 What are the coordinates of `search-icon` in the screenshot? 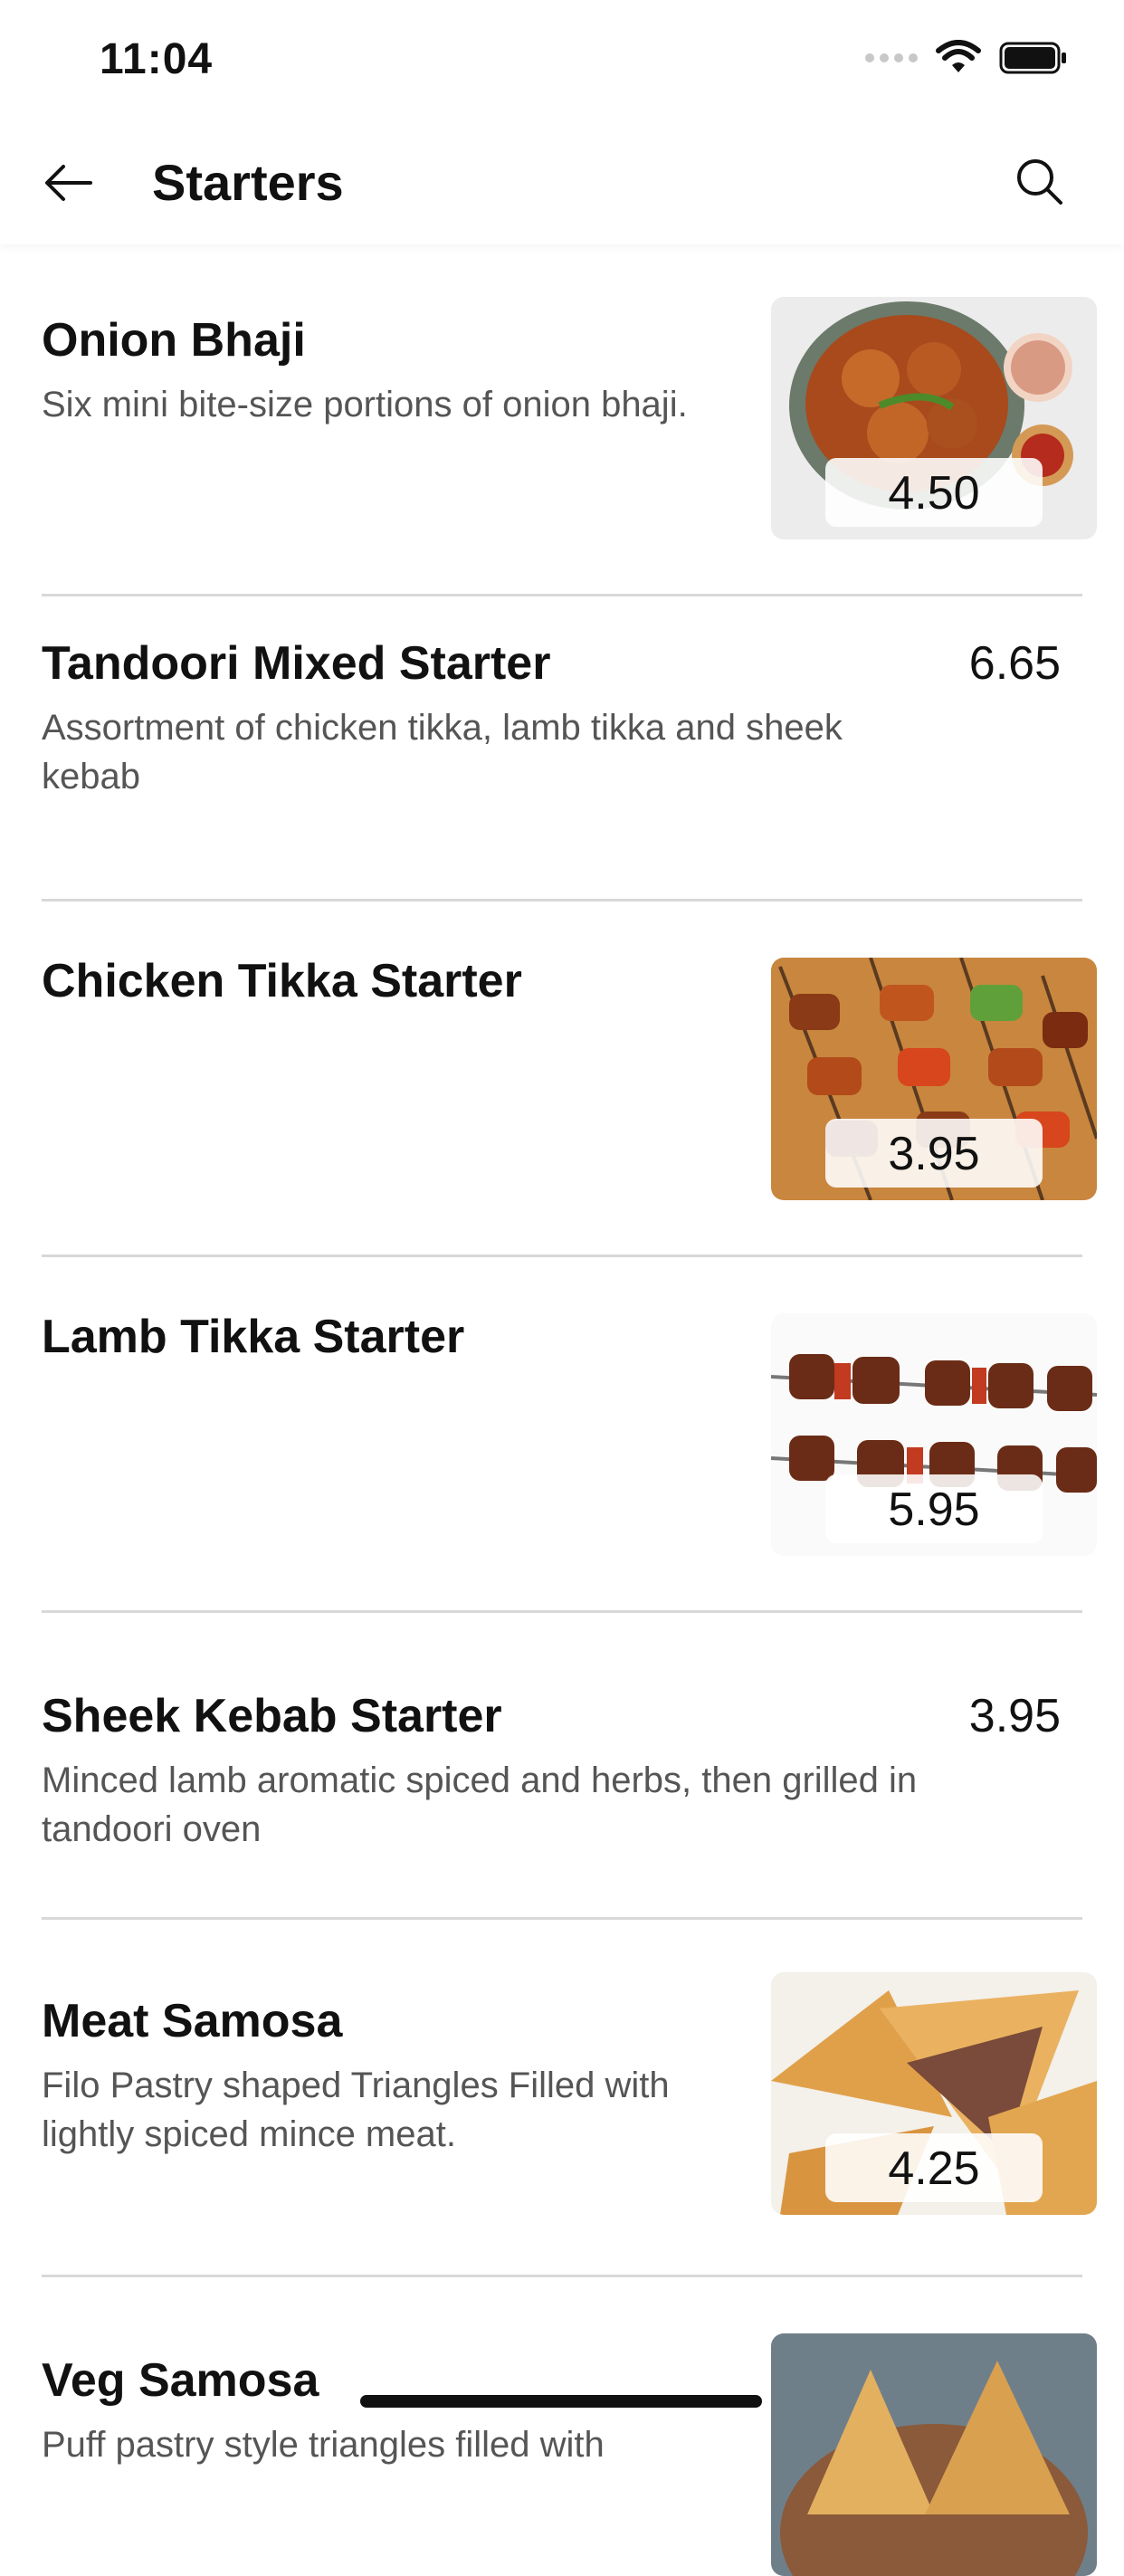 It's located at (1039, 181).